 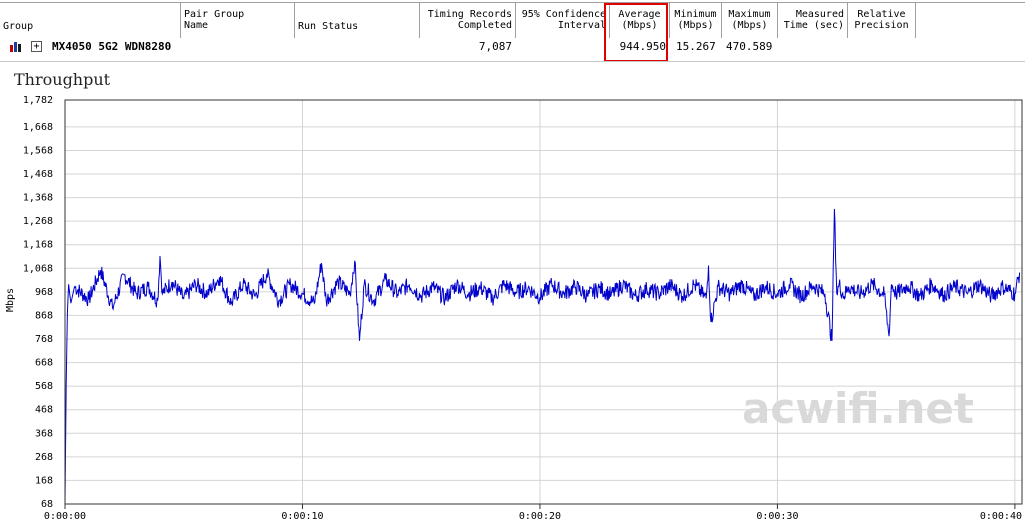 What do you see at coordinates (38, 221) in the screenshot?
I see `y-tick-label: 1,268` at bounding box center [38, 221].